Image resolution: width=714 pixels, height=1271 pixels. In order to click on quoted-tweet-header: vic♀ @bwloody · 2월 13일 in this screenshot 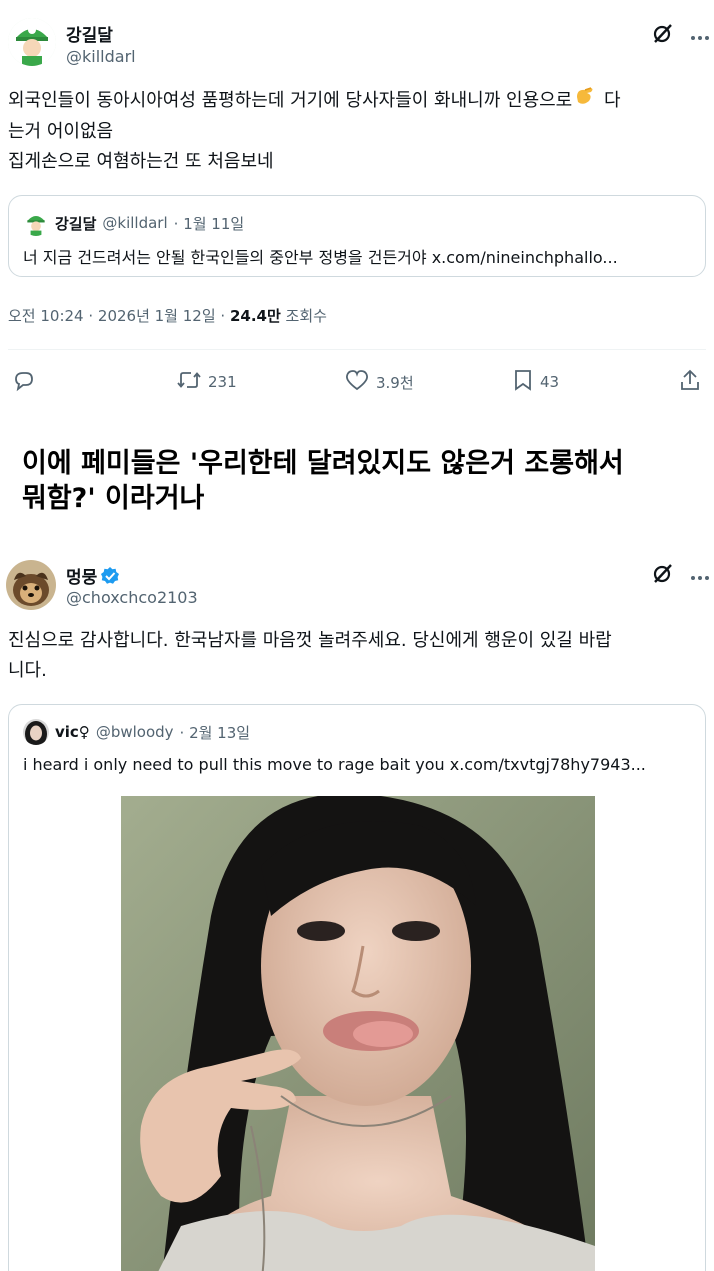, I will do `click(136, 732)`.